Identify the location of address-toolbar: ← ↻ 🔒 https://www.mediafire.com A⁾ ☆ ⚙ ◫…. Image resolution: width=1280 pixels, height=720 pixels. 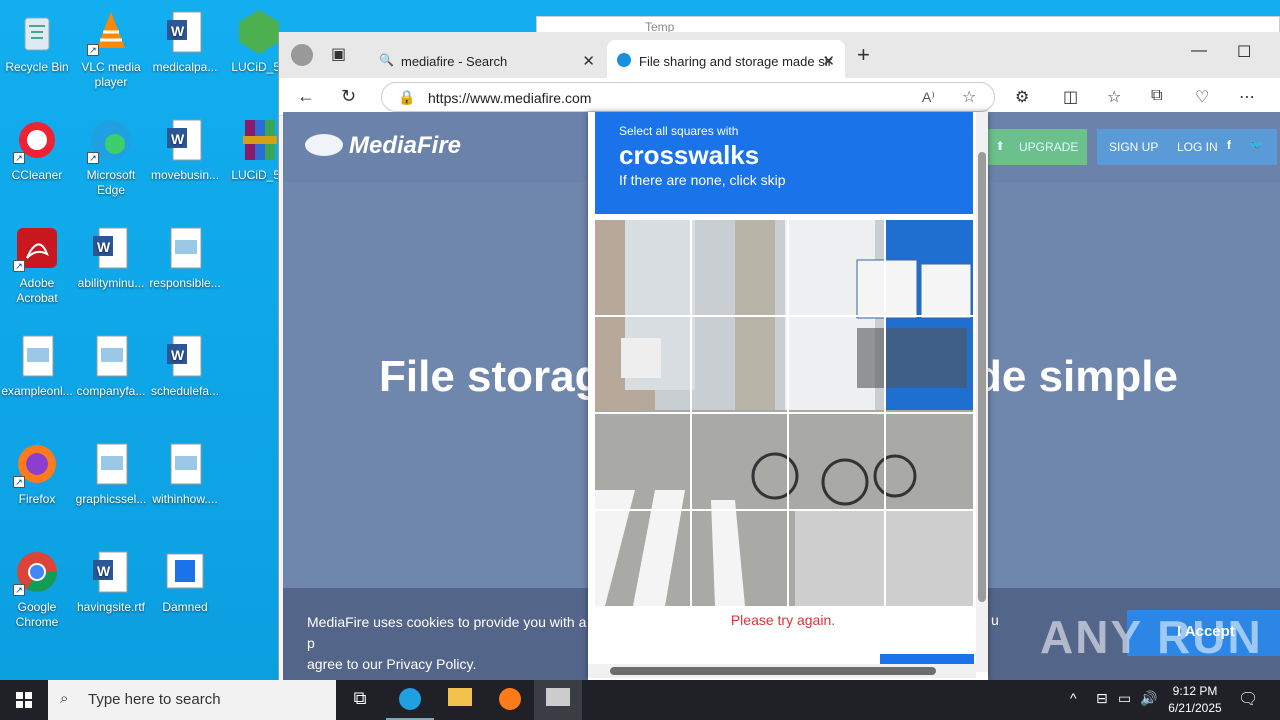
(779, 97).